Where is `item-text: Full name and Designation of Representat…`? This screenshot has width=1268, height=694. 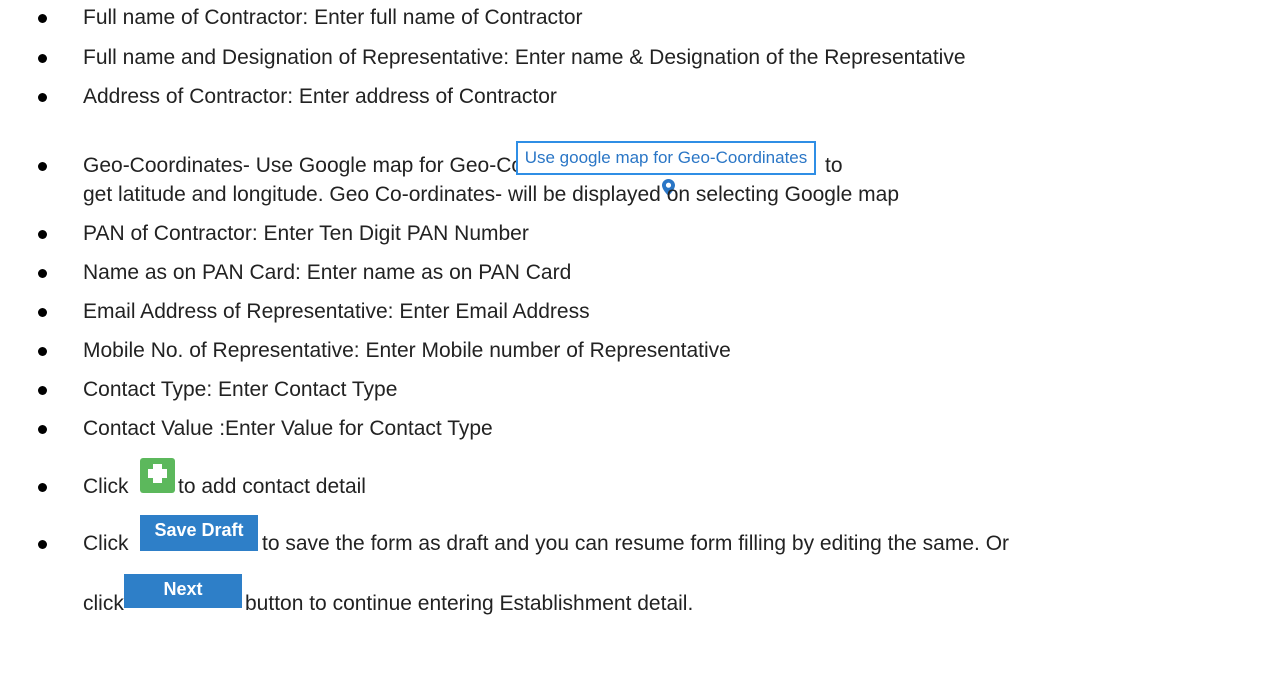
item-text: Full name and Designation of Representat… is located at coordinates (524, 57).